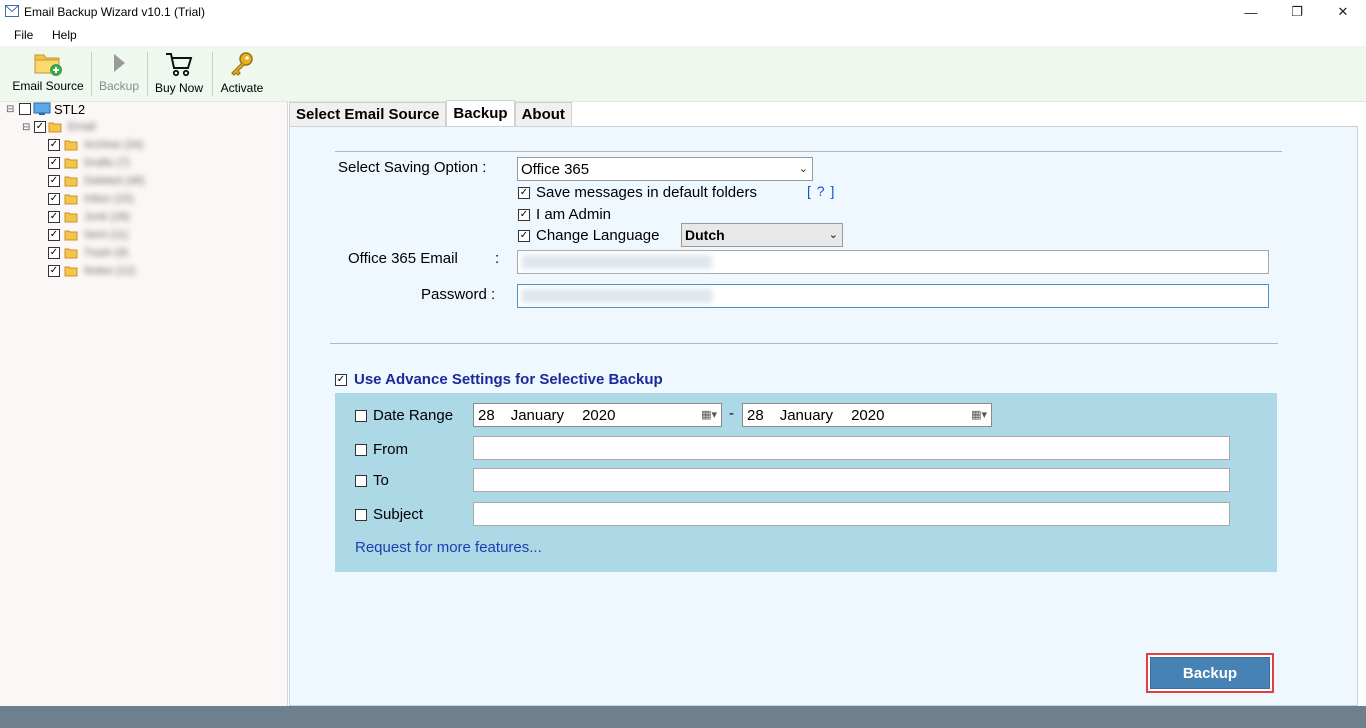 The width and height of the screenshot is (1366, 728). What do you see at coordinates (412, 167) in the screenshot?
I see `saving-option-label: Select Saving Option :` at bounding box center [412, 167].